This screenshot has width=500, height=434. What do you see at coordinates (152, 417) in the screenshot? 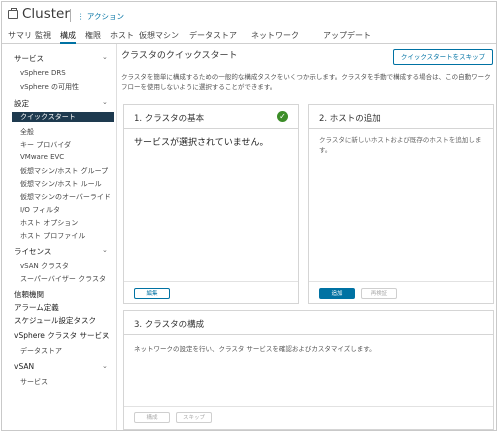
I see `configure-button: 構成` at bounding box center [152, 417].